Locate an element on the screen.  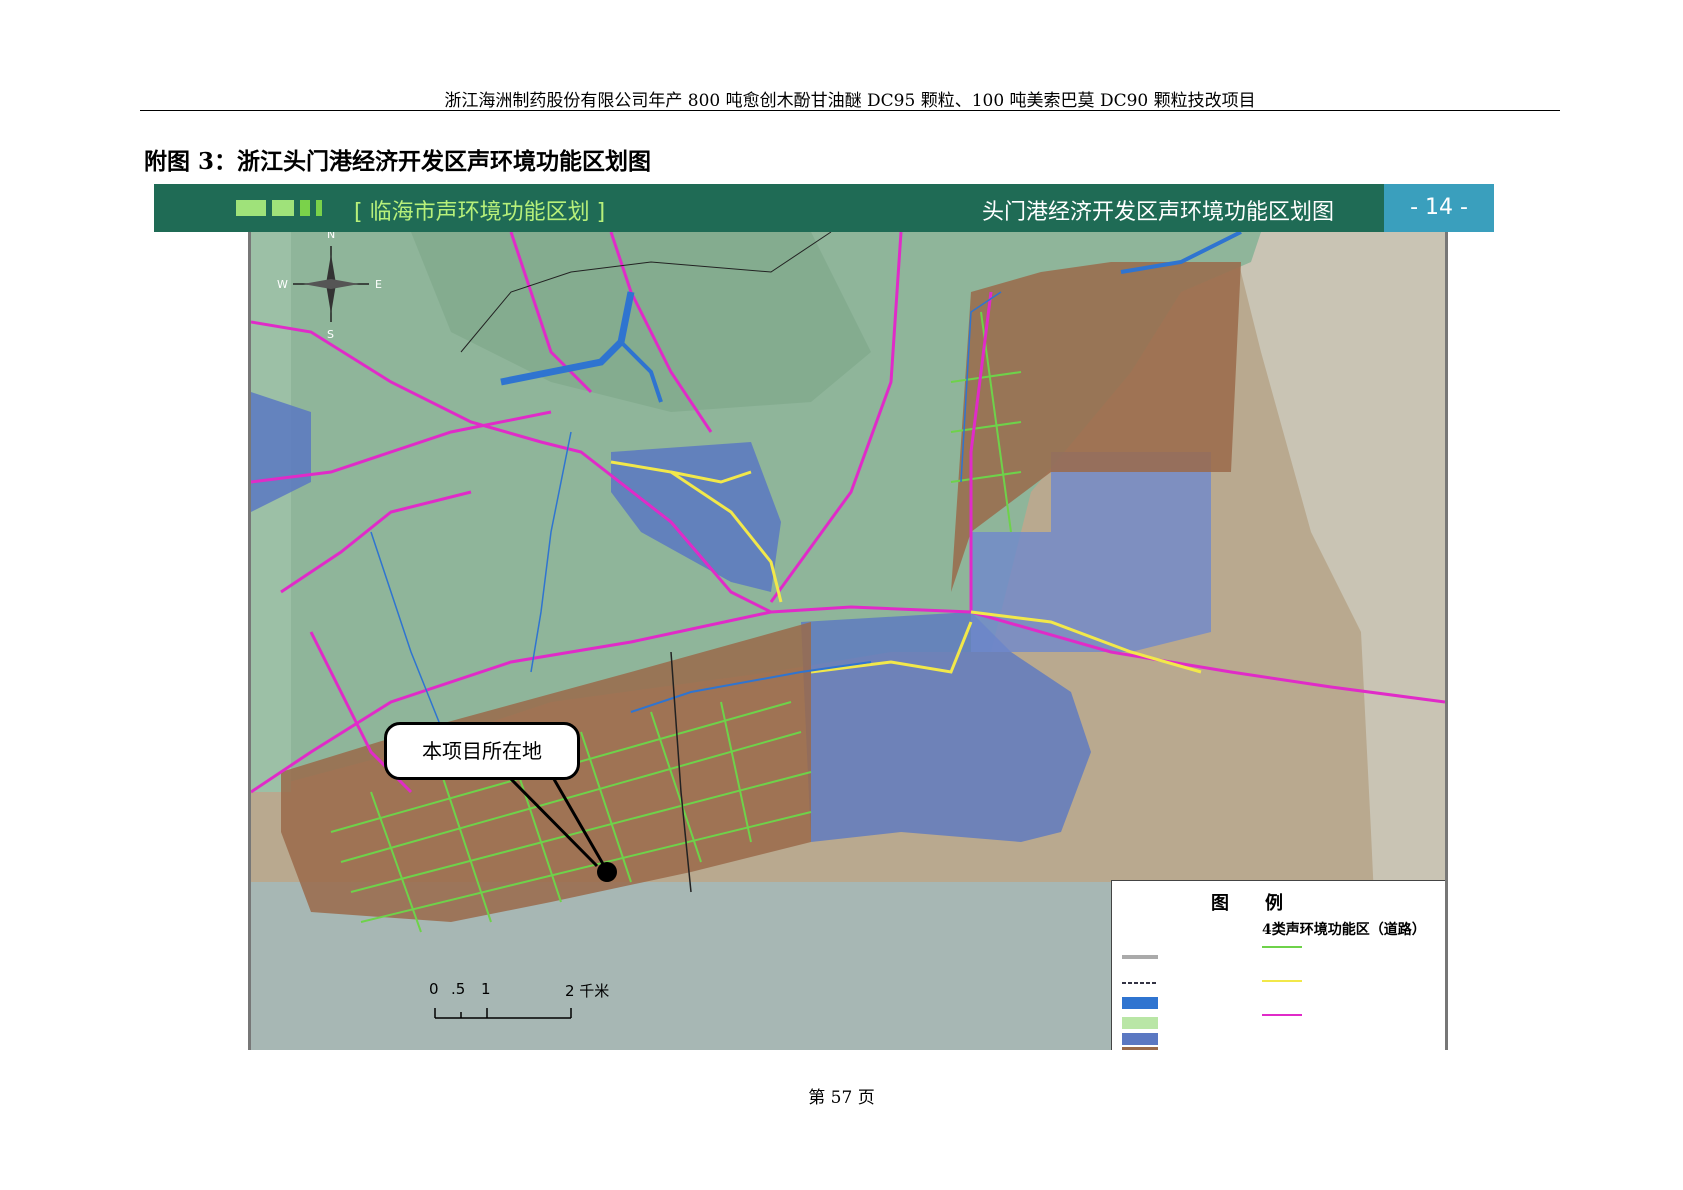
legend-swatch-boundary is located at coordinates (1140, 957).